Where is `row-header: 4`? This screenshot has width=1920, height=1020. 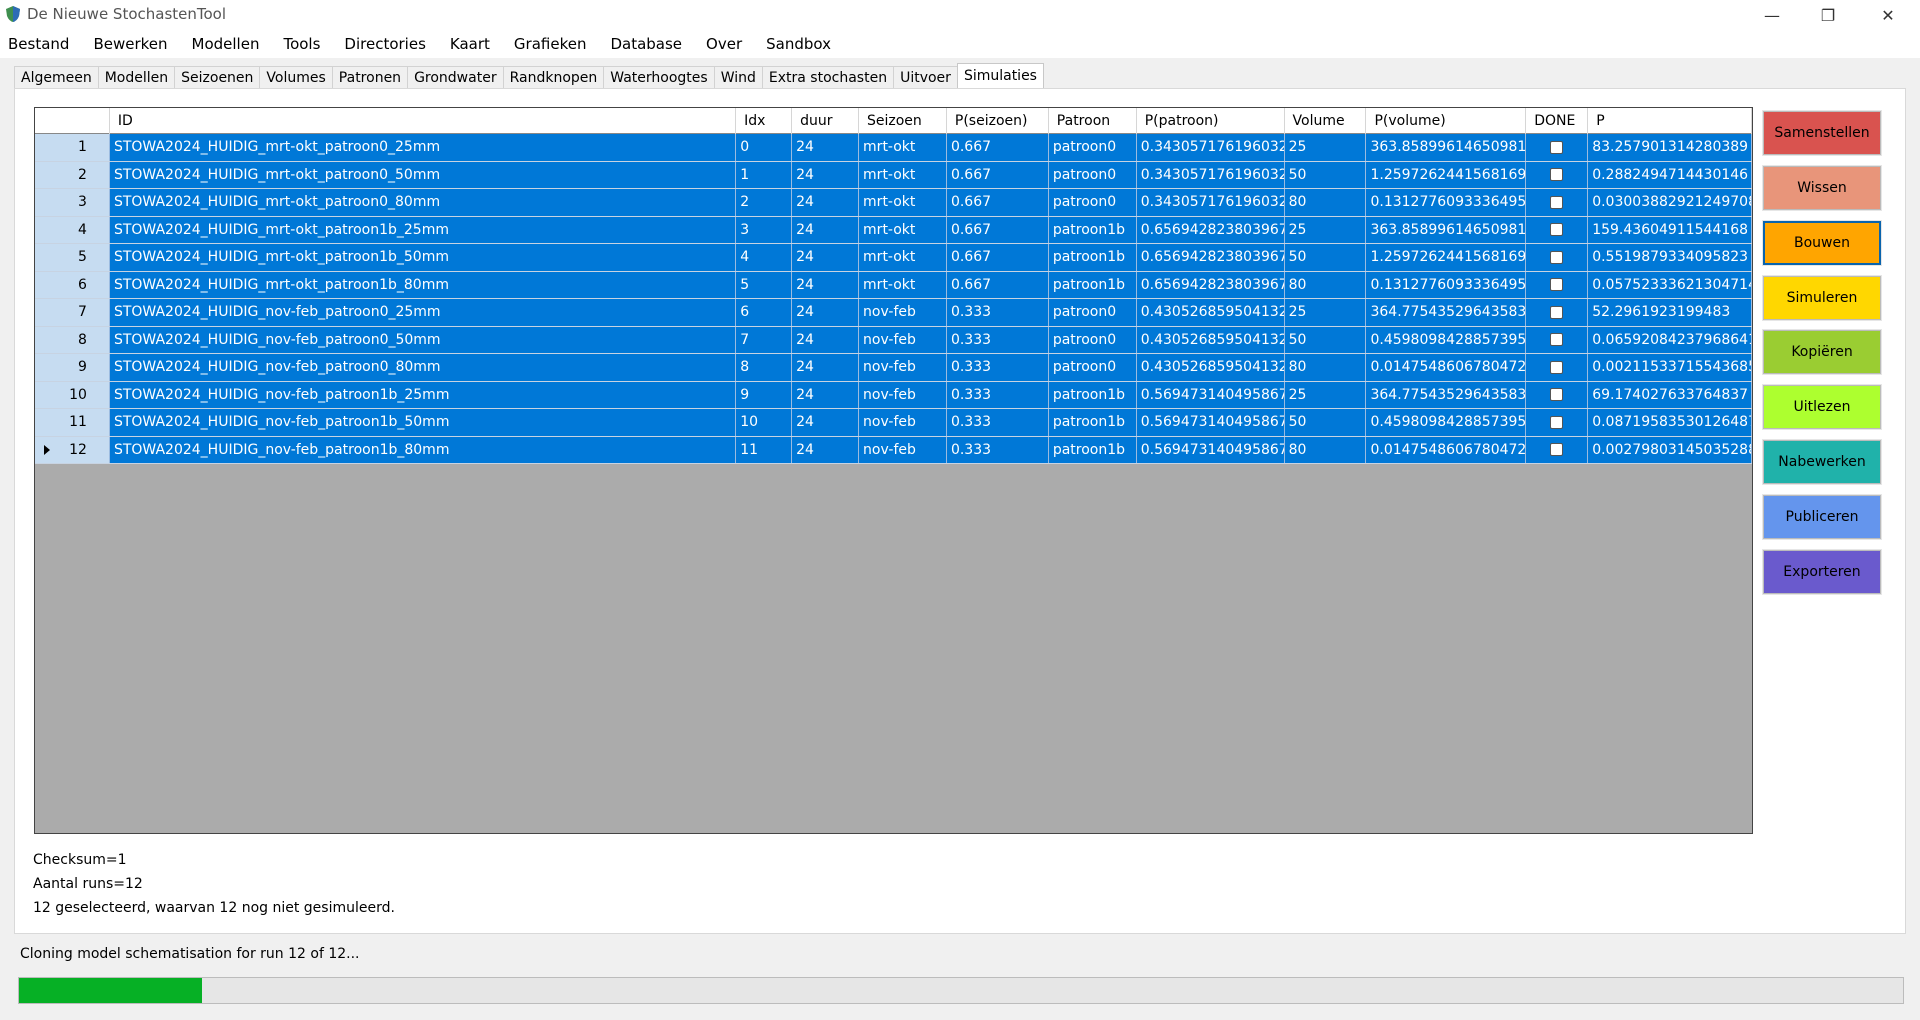 row-header: 4 is located at coordinates (72, 229).